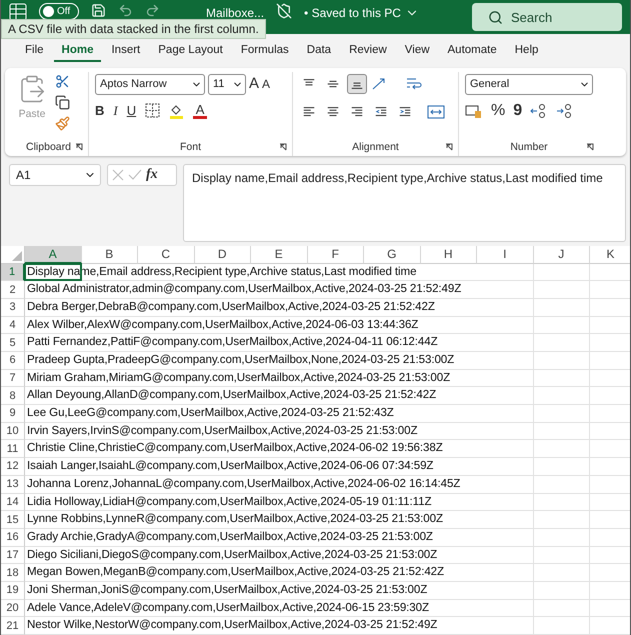 This screenshot has width=631, height=635. Describe the element at coordinates (505, 255) in the screenshot. I see `column-header: I` at that location.